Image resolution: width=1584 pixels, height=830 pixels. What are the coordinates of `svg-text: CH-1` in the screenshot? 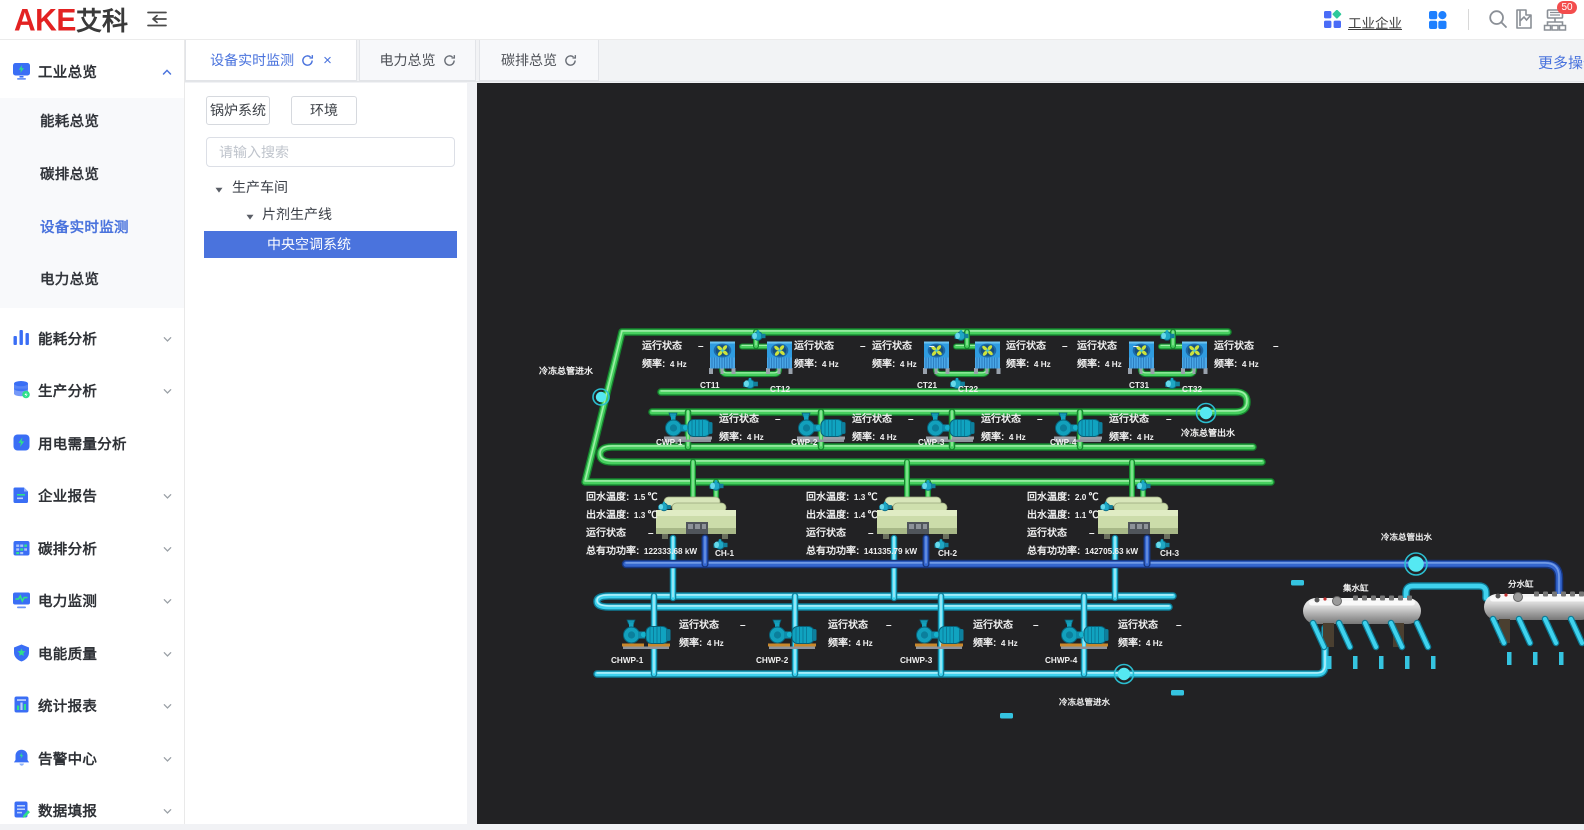 It's located at (725, 553).